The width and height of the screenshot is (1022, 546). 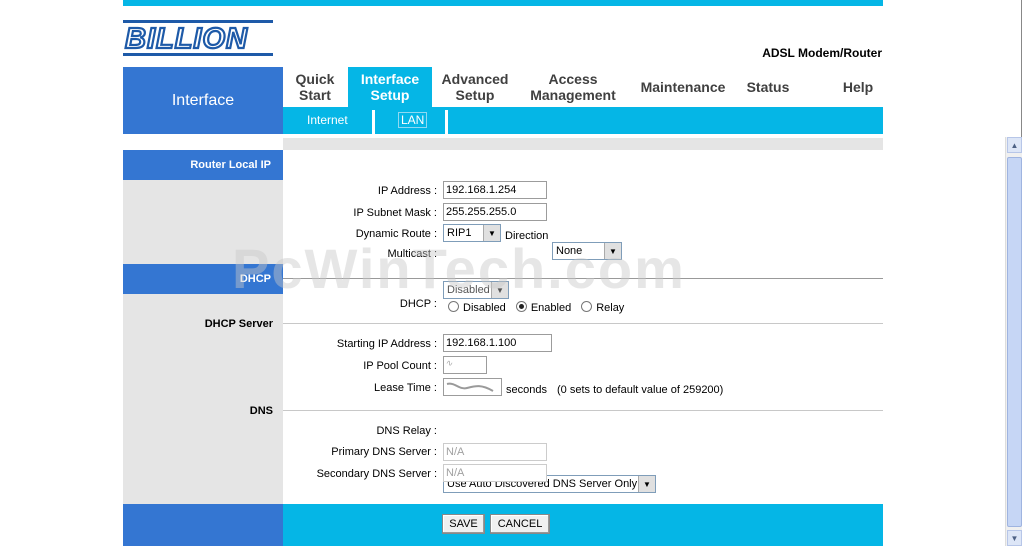 I want to click on dhcp-disabled-label: Disabled, so click(x=484, y=308).